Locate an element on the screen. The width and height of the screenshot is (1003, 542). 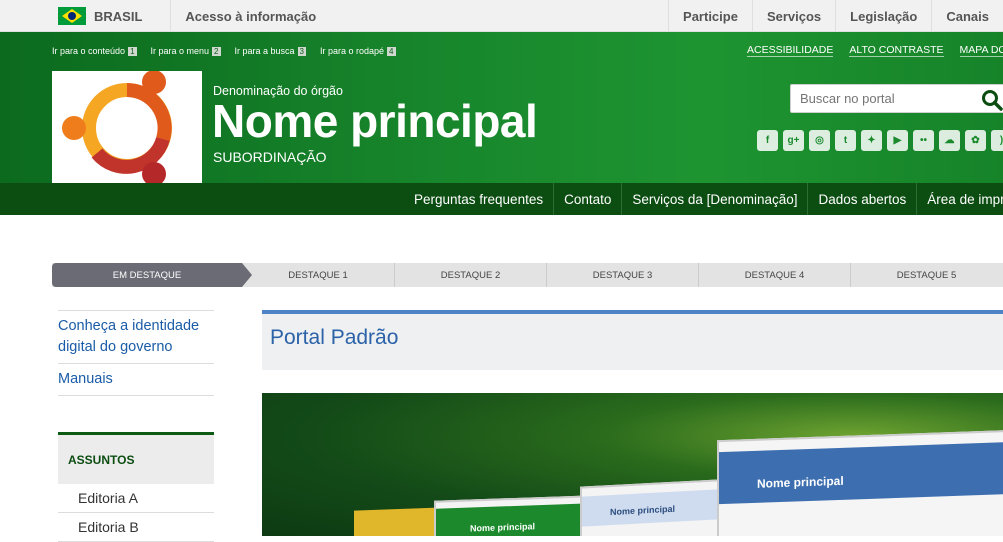
sidebar-link-identity: Conheça a identidade digital do governo is located at coordinates (136, 336).